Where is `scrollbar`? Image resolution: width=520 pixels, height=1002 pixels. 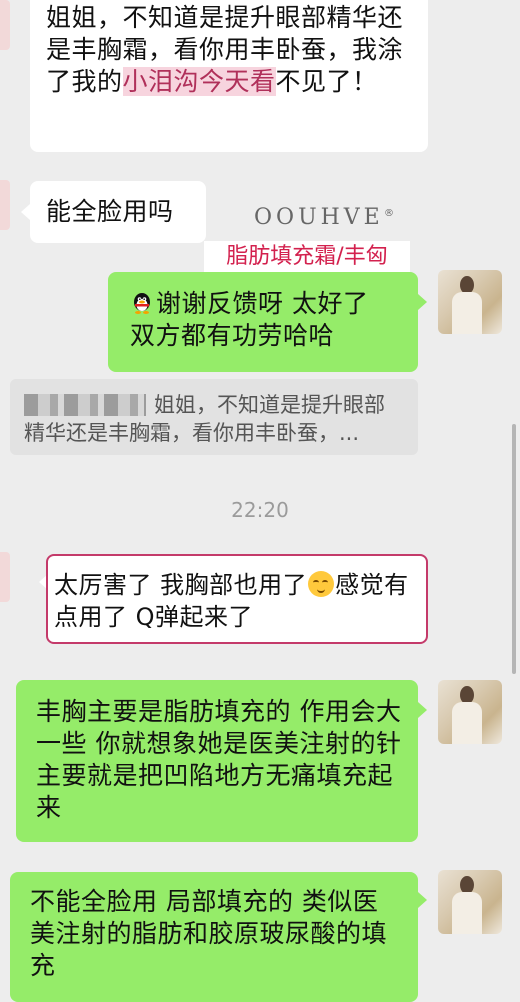 scrollbar is located at coordinates (514, 549).